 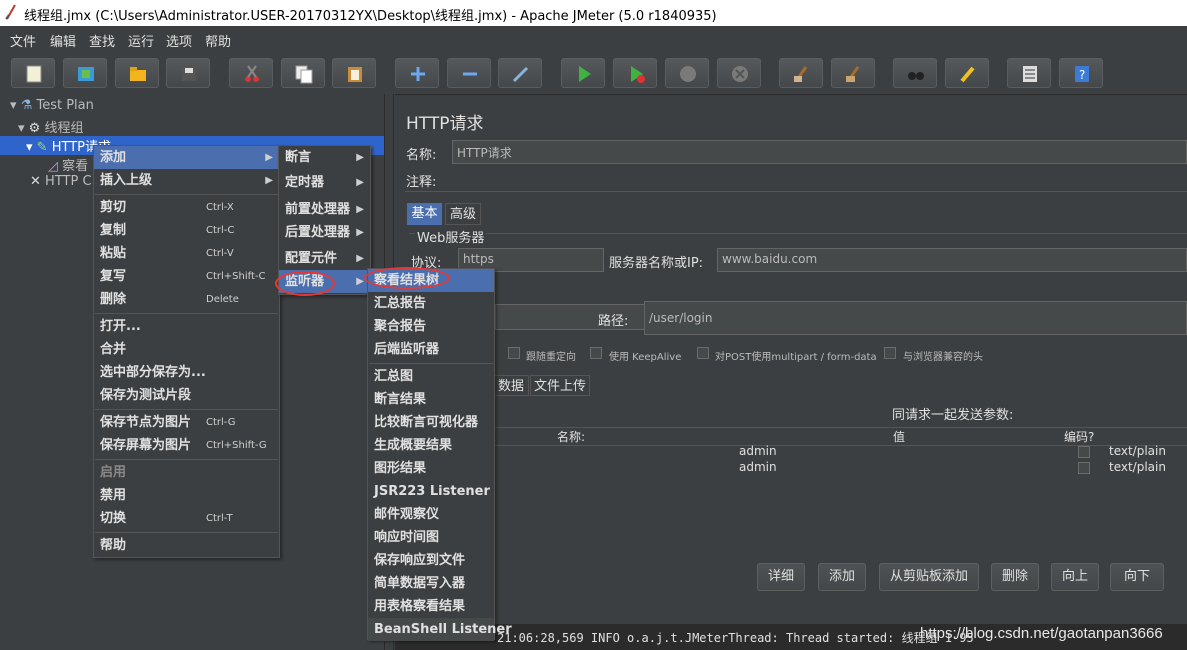 I want to click on menu-item-assertions: 断言 ▶, so click(x=324, y=157).